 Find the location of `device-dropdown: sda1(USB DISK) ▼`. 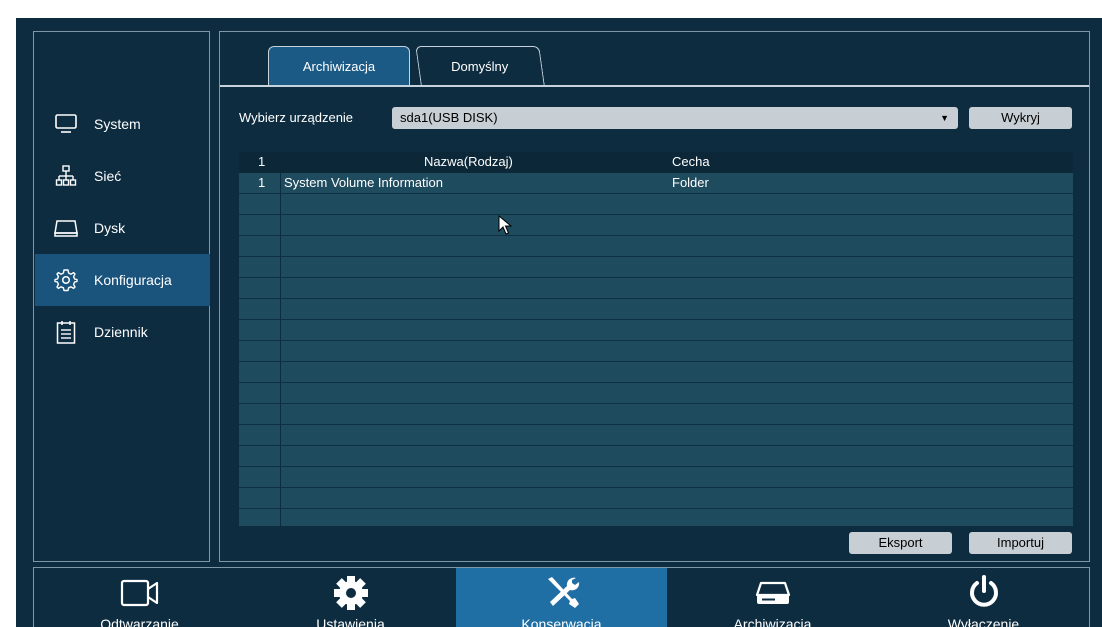

device-dropdown: sda1(USB DISK) ▼ is located at coordinates (675, 118).